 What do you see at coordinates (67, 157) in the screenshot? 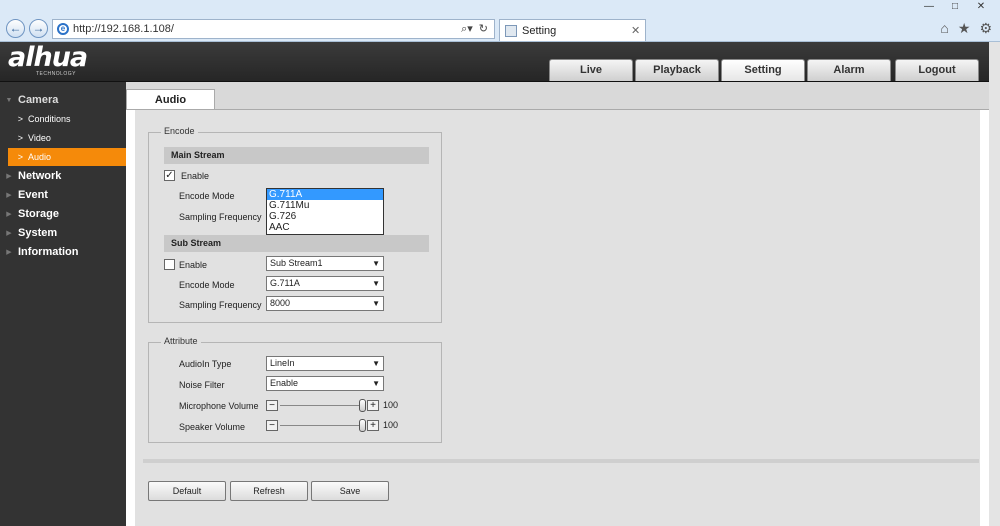
I see `sidebar-item-audio: > Audio` at bounding box center [67, 157].